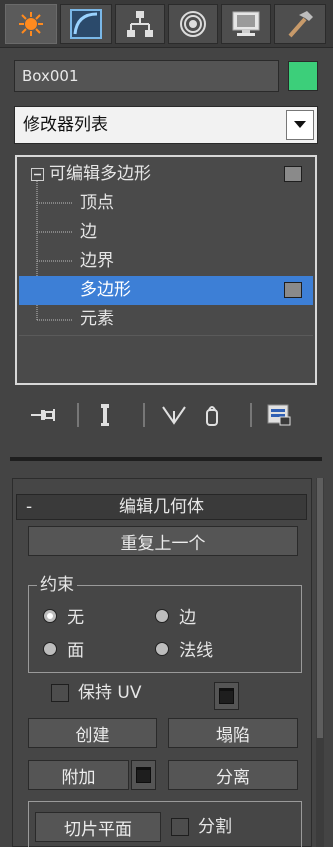  Describe the element at coordinates (98, 827) in the screenshot. I see `slice-plane-button: 切片平面` at that location.